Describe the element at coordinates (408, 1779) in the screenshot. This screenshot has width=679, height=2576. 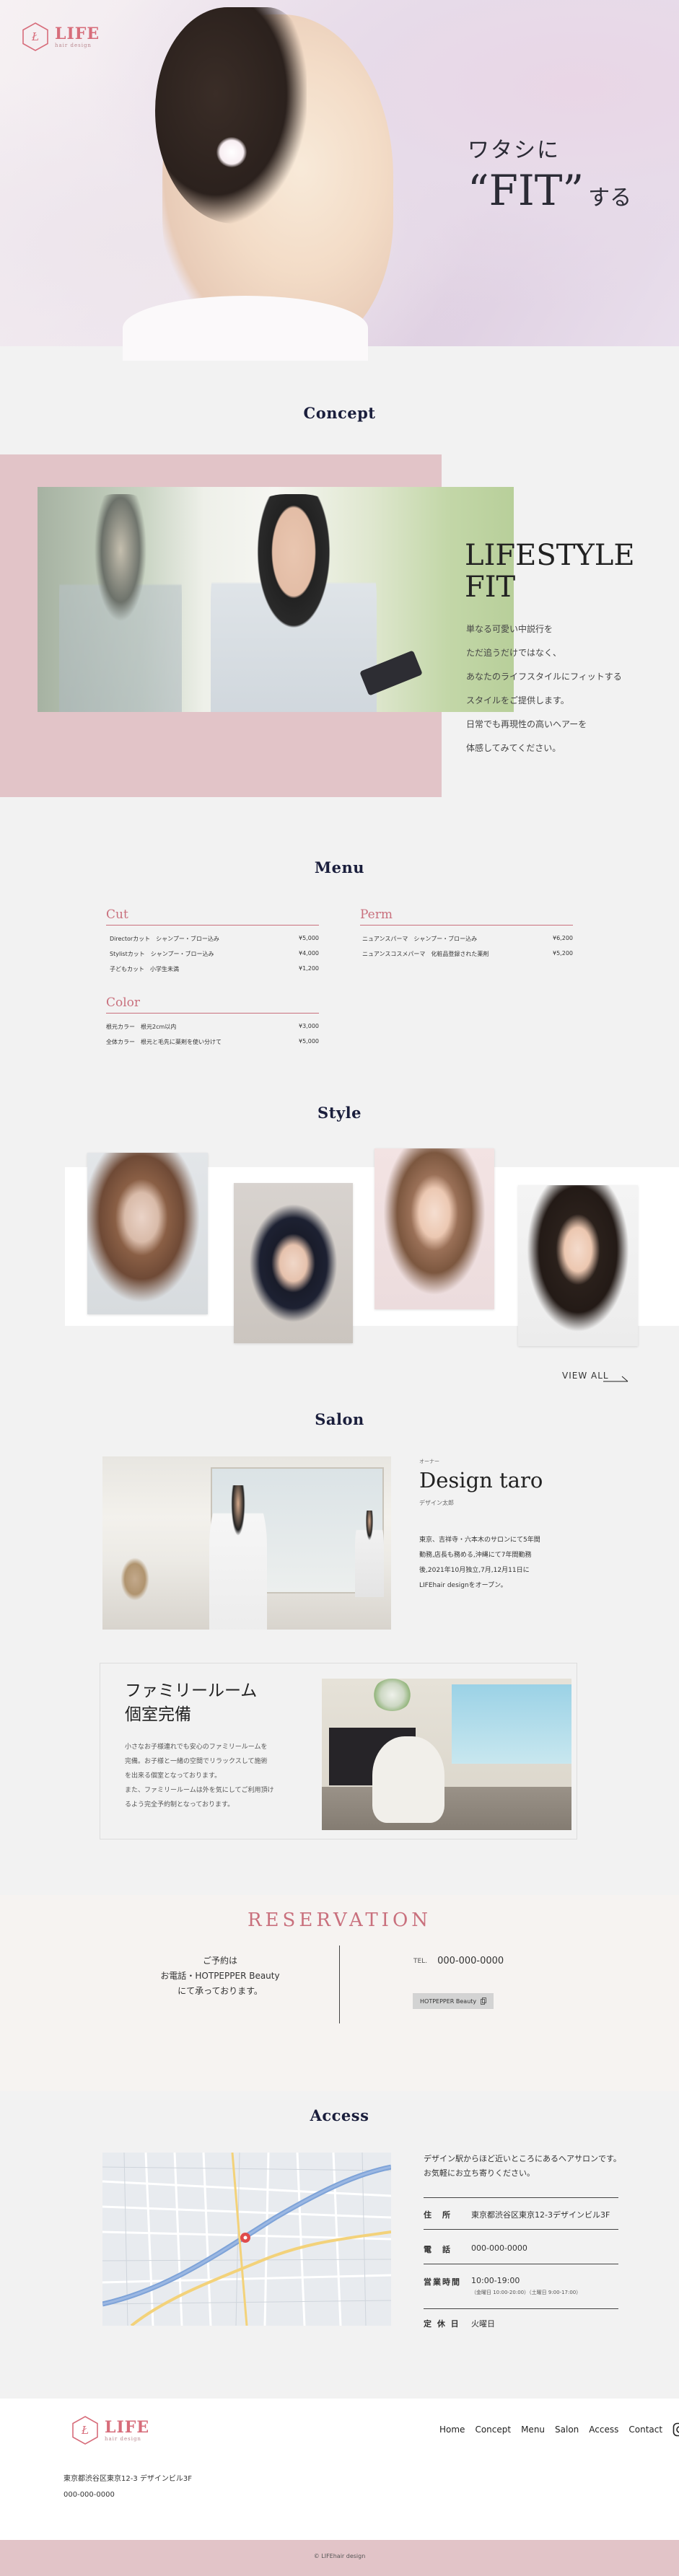
I see `family-room-chair` at that location.